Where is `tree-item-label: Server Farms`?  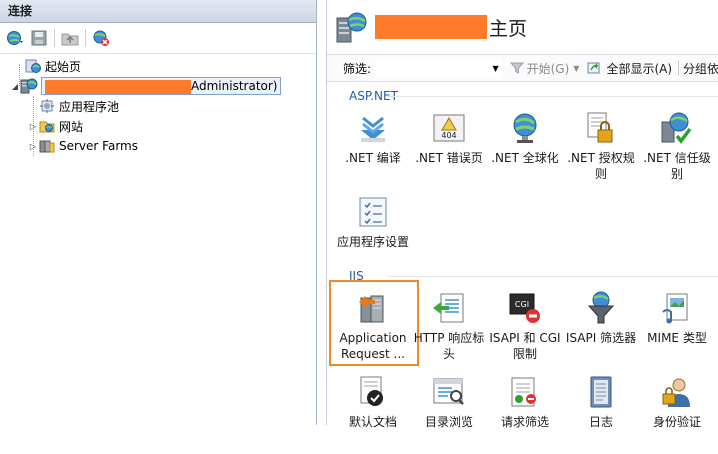
tree-item-label: Server Farms is located at coordinates (98, 146).